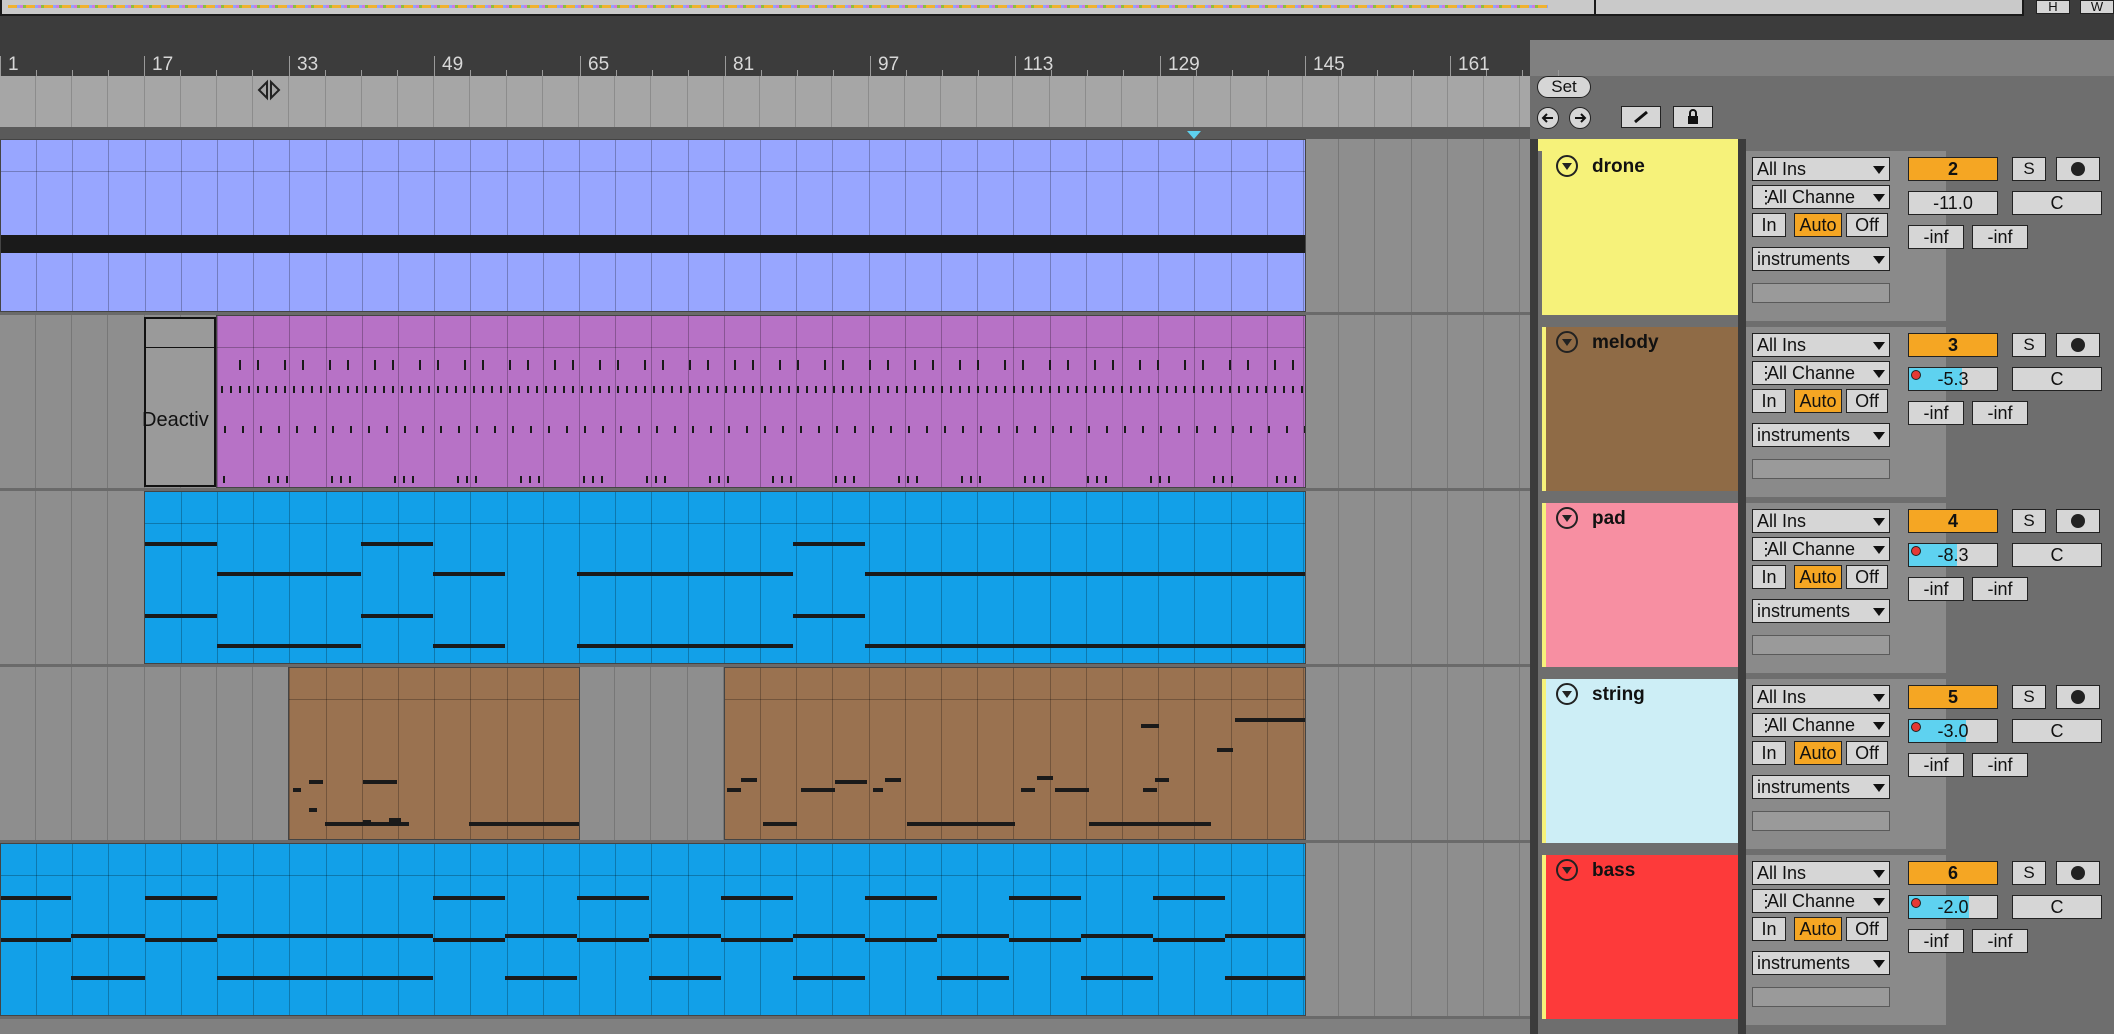 The height and width of the screenshot is (1034, 2114). Describe the element at coordinates (1953, 379) in the screenshot. I see `volume-field: -5.3` at that location.